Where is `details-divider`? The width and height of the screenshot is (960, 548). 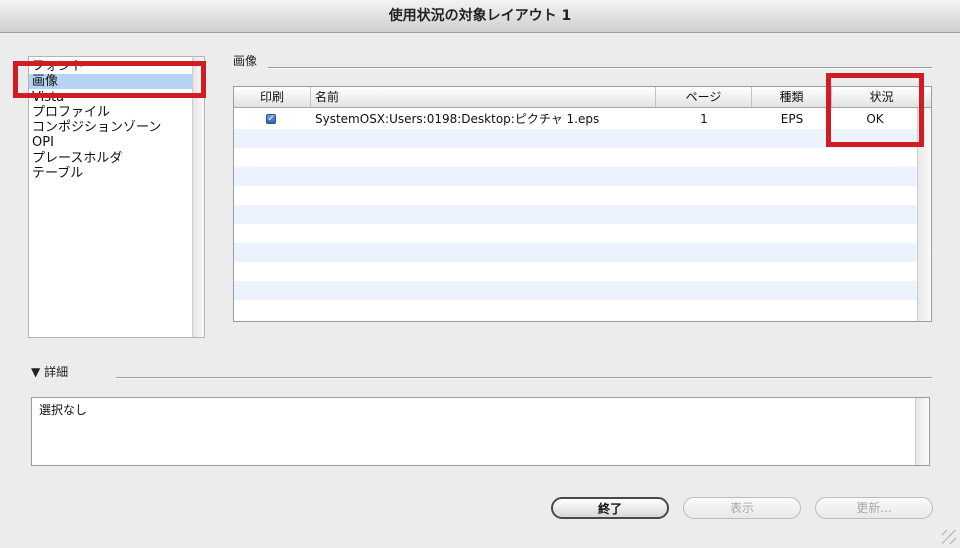 details-divider is located at coordinates (524, 378).